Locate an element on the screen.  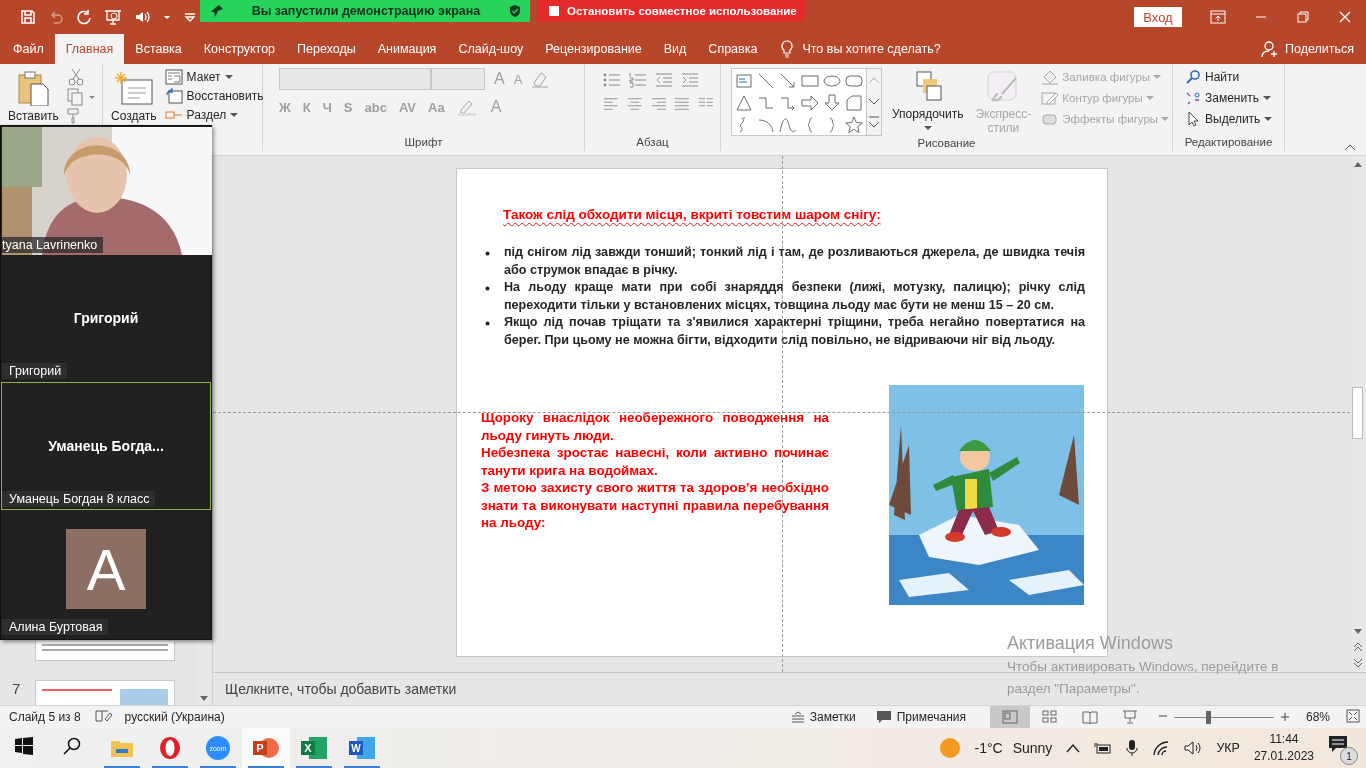
weather-condition: Sunny is located at coordinates (1032, 748).